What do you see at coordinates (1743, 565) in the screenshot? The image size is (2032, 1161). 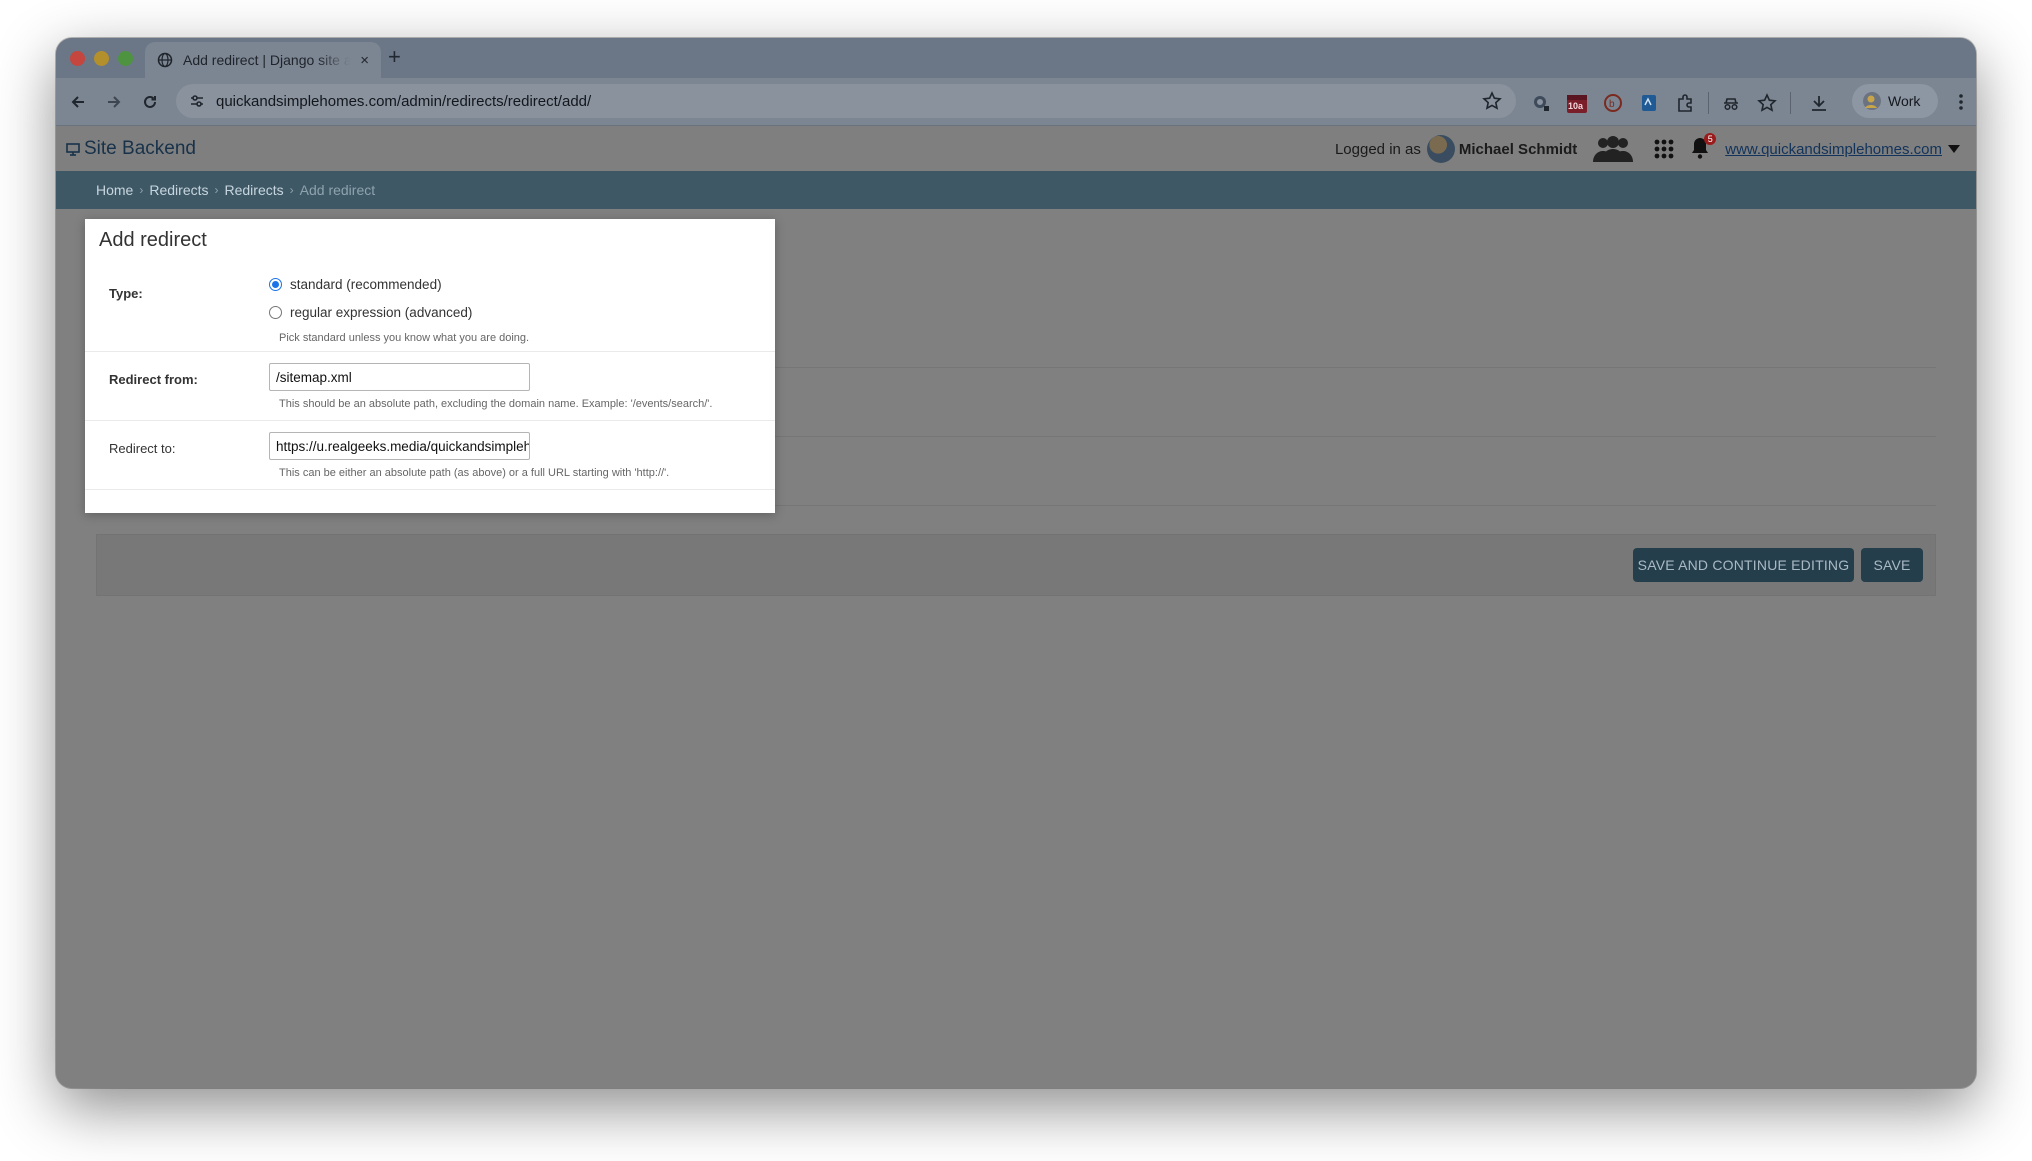 I see `save-and-continue-button: SAVE AND CONTINUE EDITING` at bounding box center [1743, 565].